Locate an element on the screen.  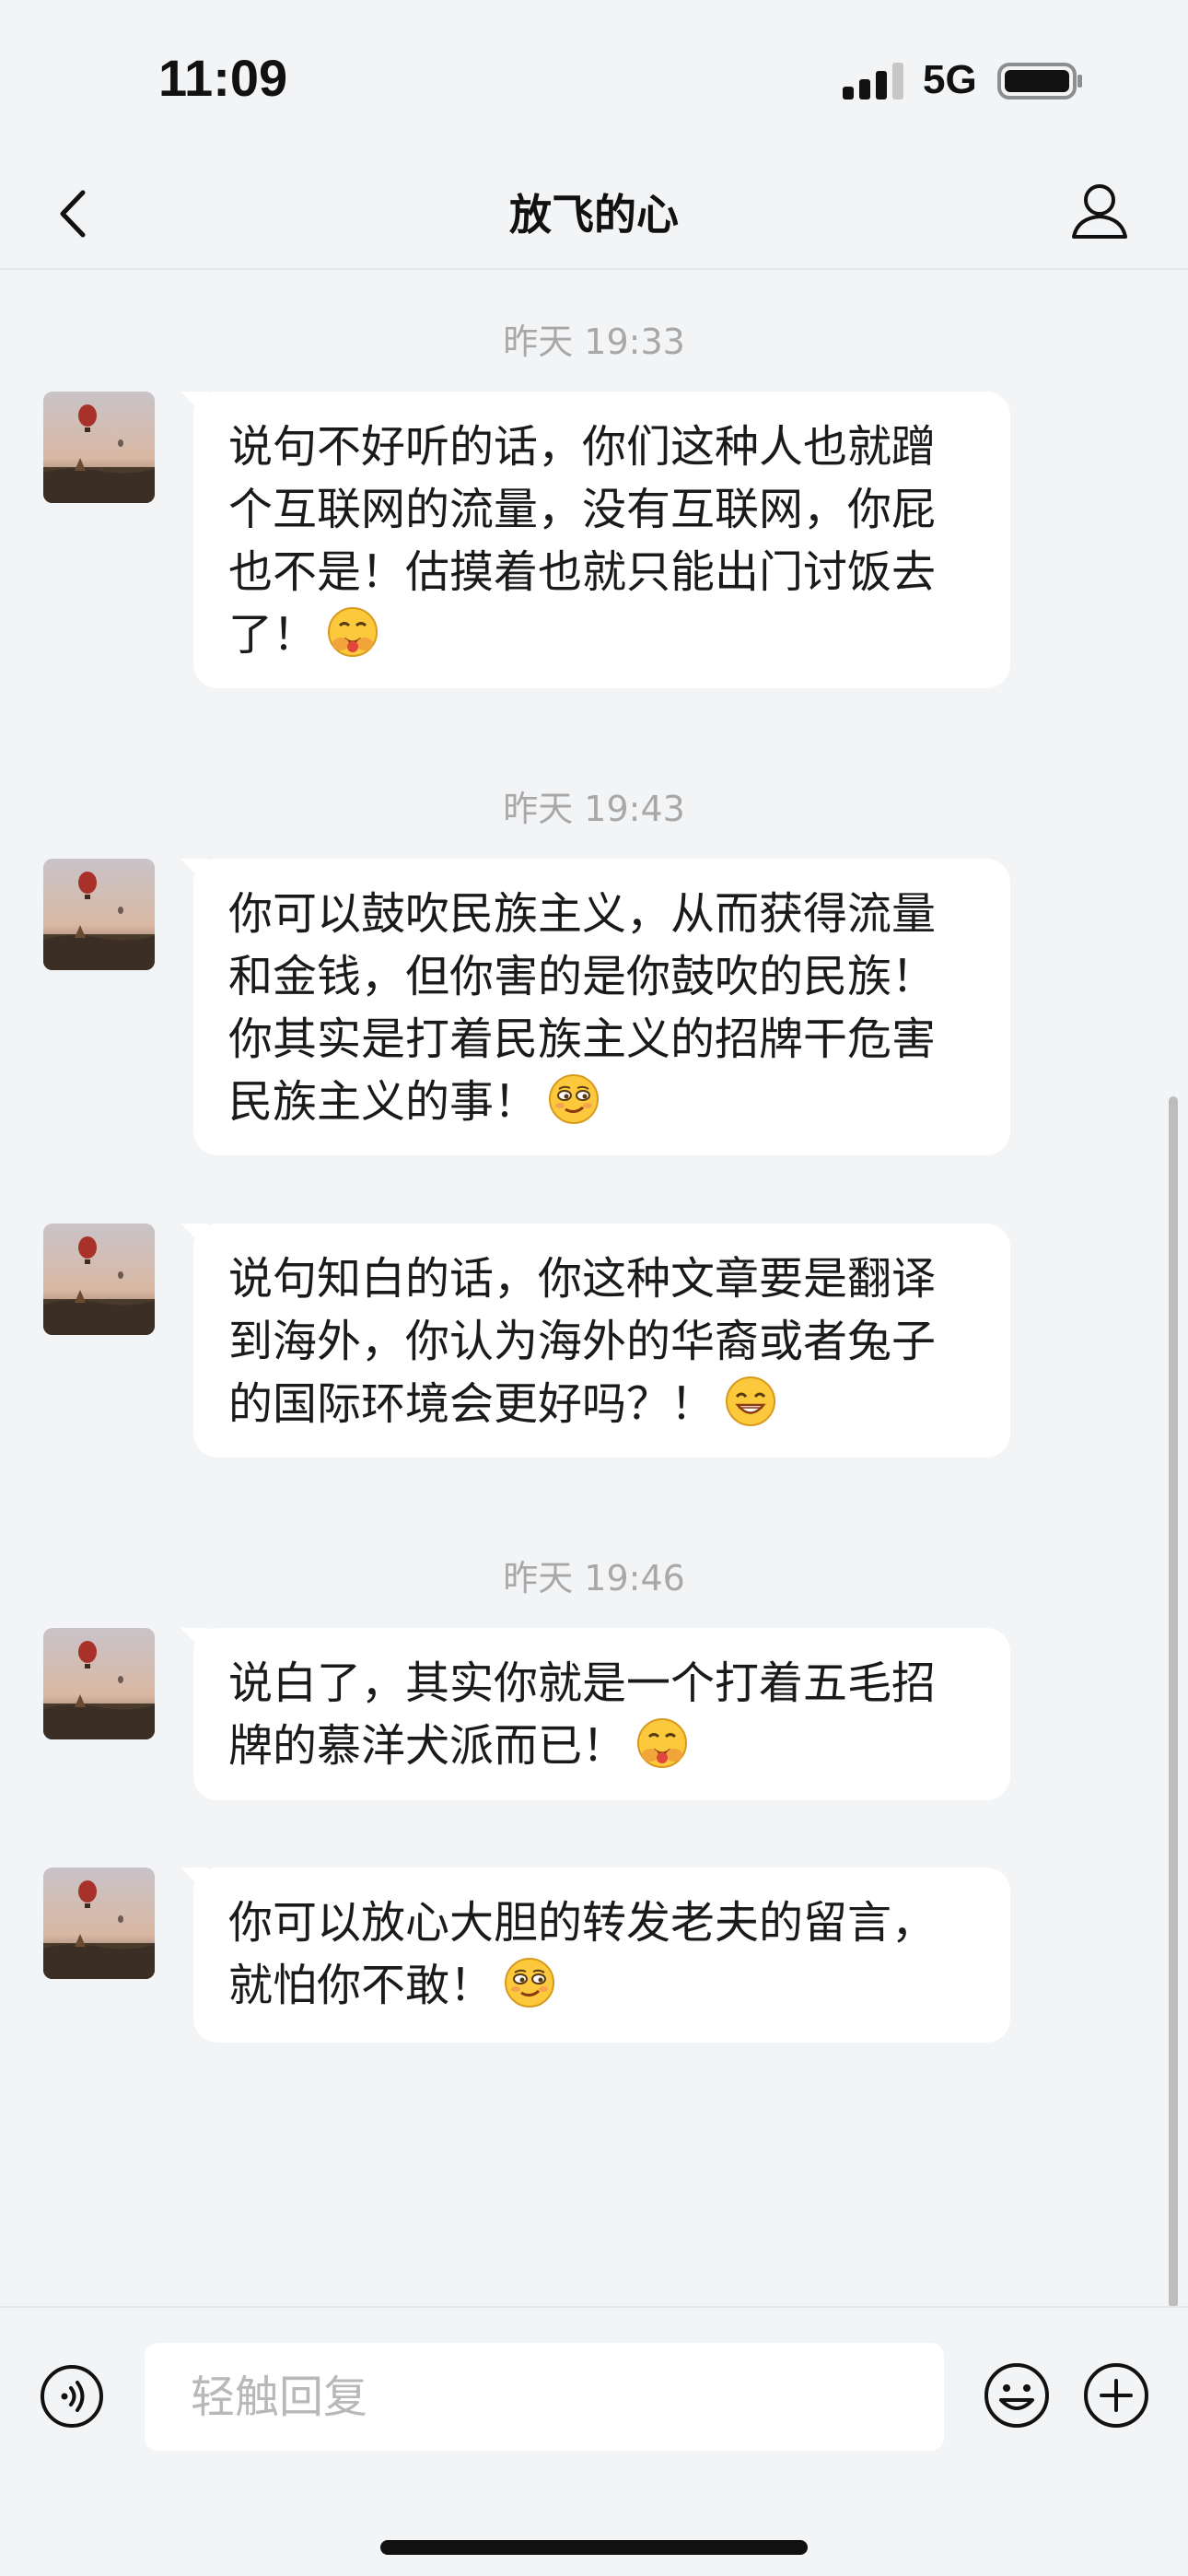
plus-icon is located at coordinates (1116, 2395).